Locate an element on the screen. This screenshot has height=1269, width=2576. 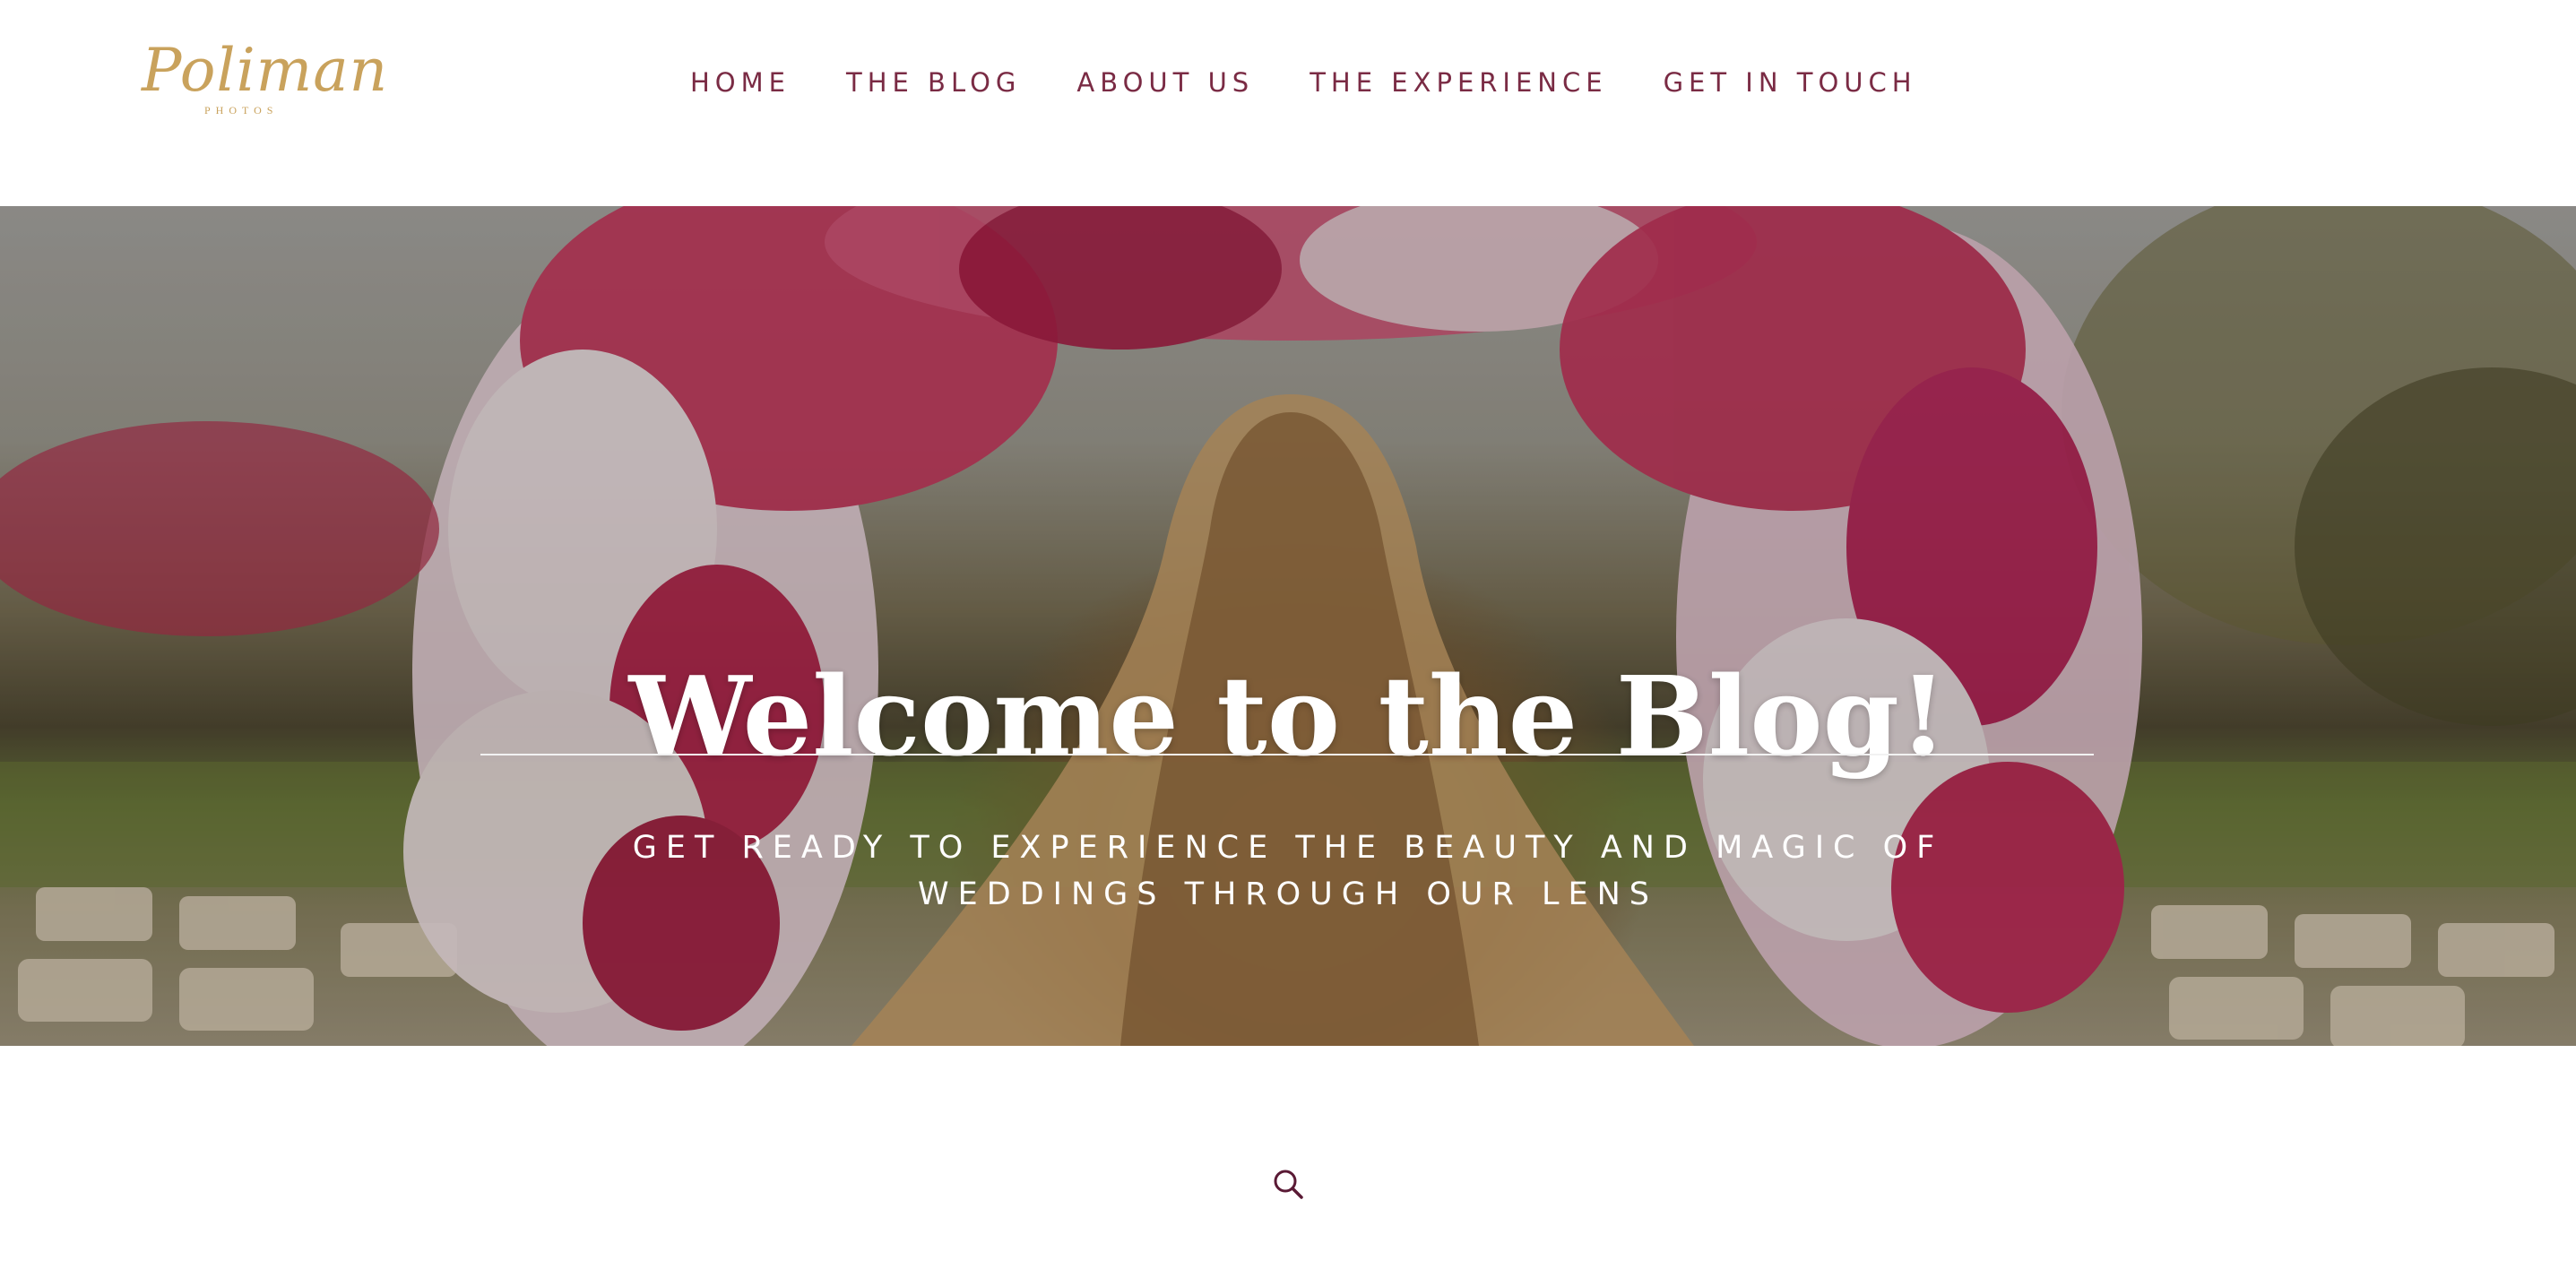
logo-subtext: PHOTOS is located at coordinates (241, 111).